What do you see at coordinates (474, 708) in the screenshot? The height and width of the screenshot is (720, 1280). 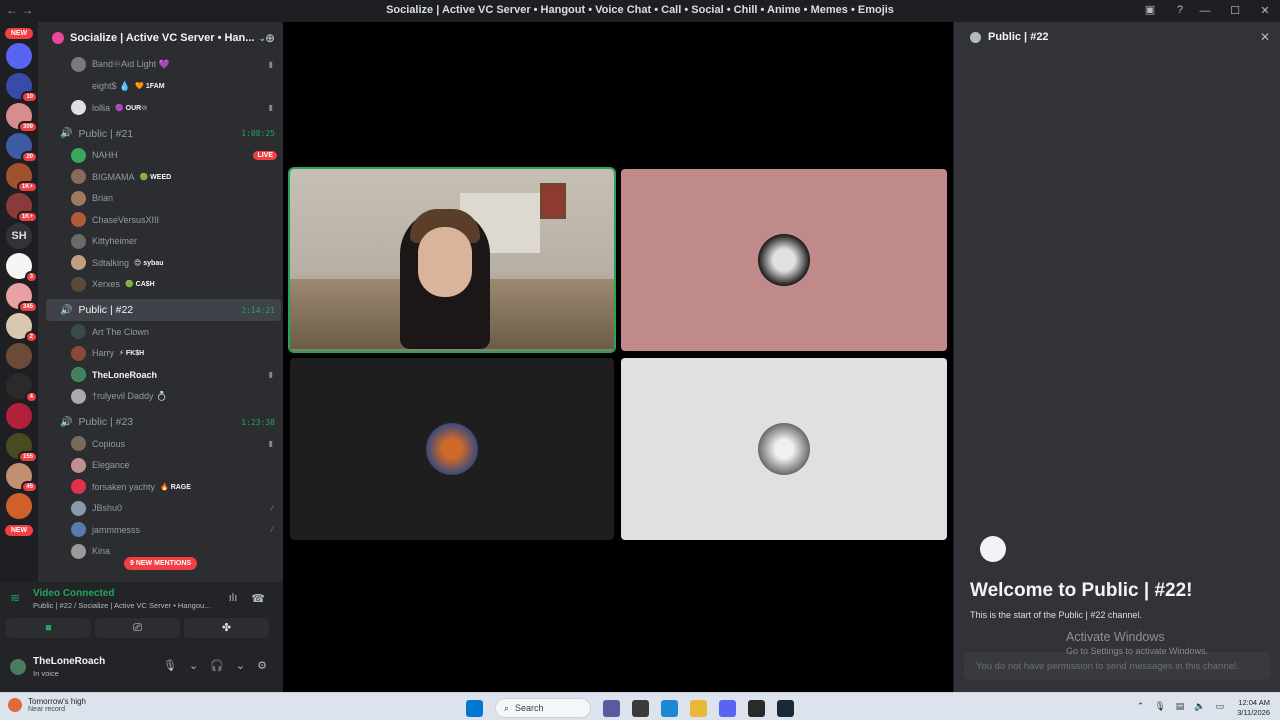 I see `start-button-icon` at bounding box center [474, 708].